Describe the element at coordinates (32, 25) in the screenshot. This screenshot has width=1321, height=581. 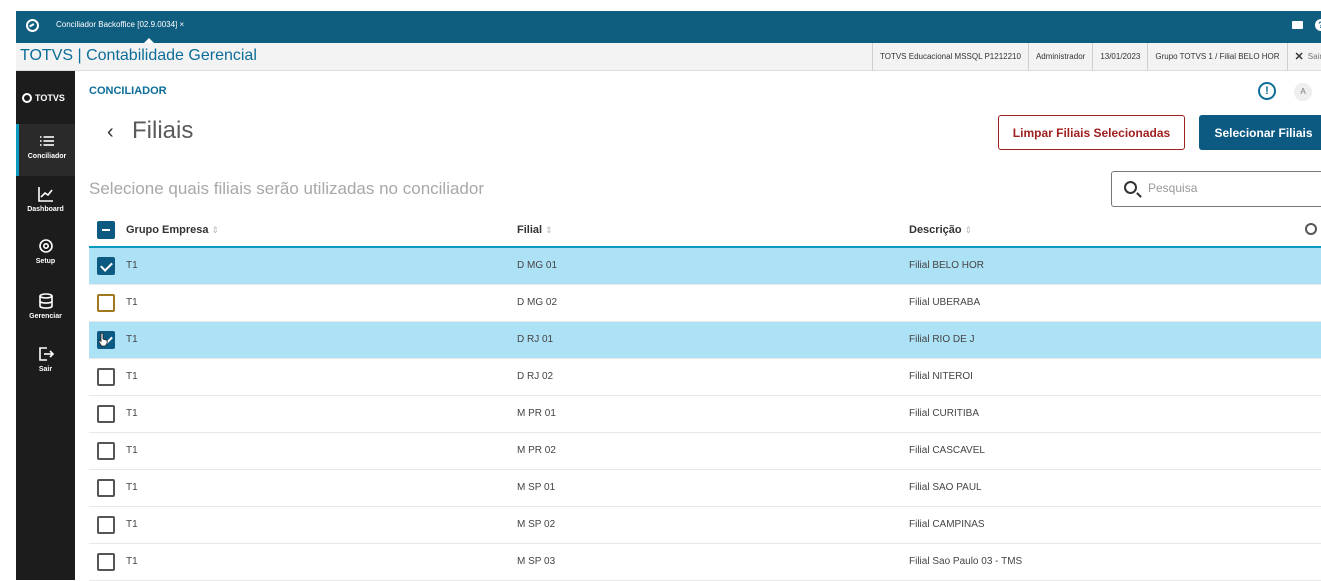
I see `app-logo-icon` at that location.